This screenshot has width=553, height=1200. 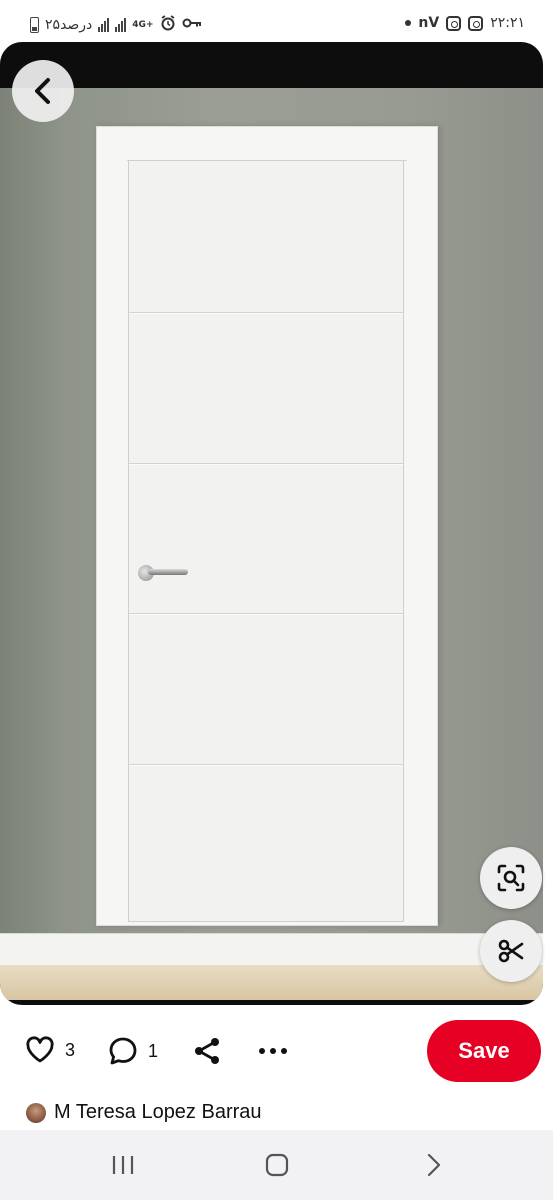 I want to click on door-handle-lever, so click(x=168, y=572).